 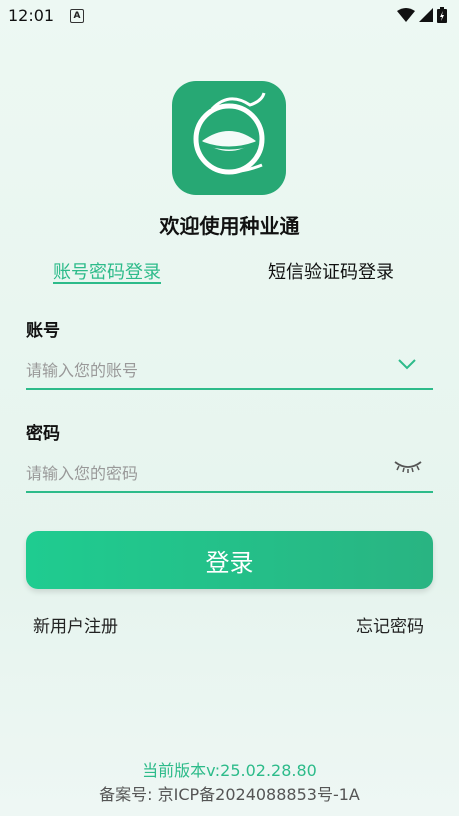 What do you see at coordinates (229, 15) in the screenshot?
I see `status-bar: 12:01 A` at bounding box center [229, 15].